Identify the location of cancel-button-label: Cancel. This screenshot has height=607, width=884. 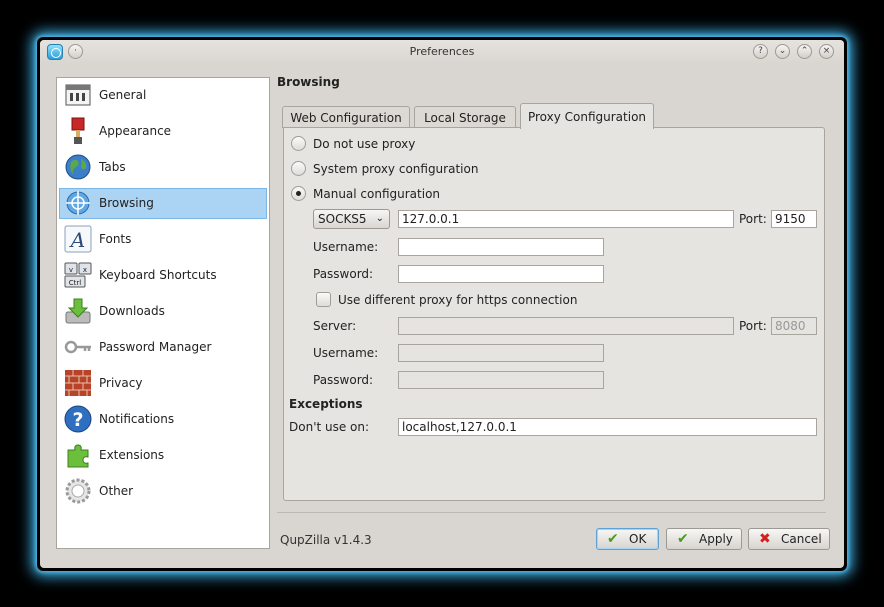
(801, 539).